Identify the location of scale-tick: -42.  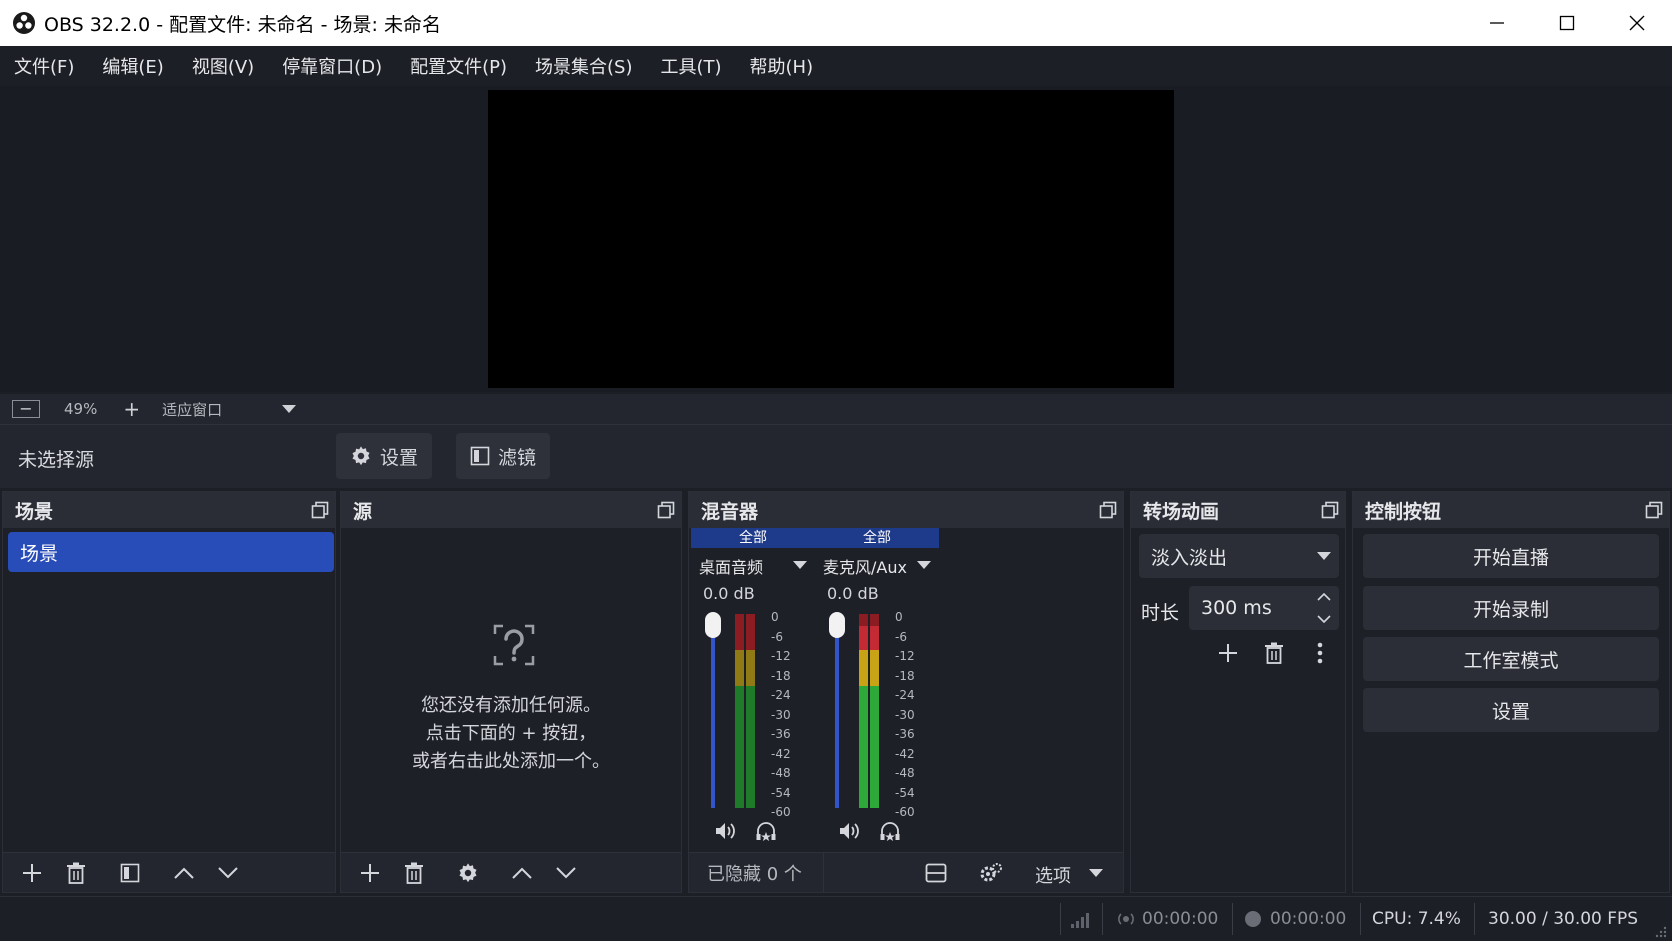
(905, 753).